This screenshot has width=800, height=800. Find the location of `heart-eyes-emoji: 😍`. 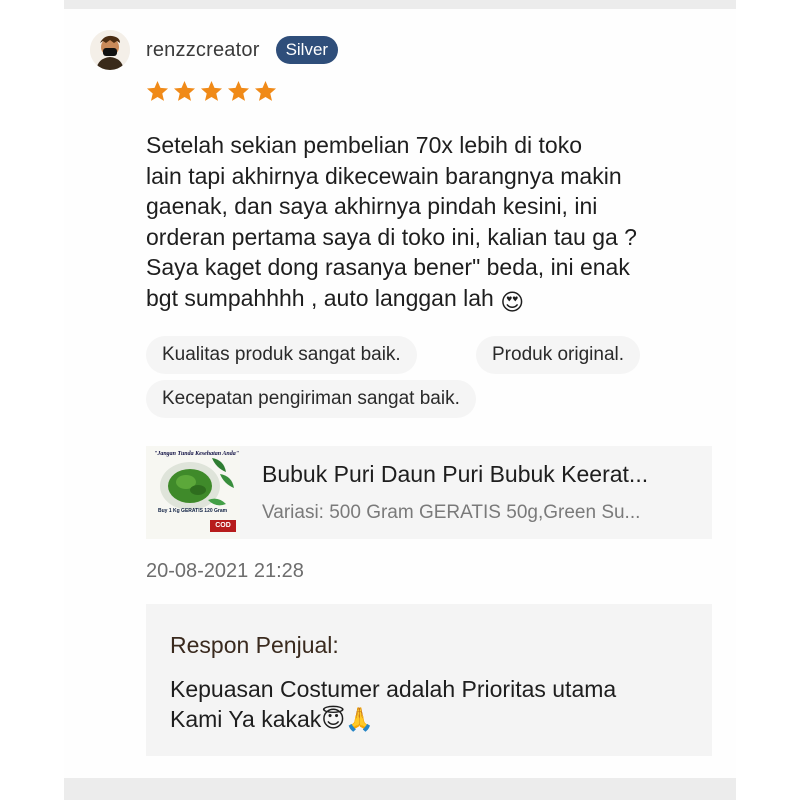

heart-eyes-emoji: 😍 is located at coordinates (512, 301).